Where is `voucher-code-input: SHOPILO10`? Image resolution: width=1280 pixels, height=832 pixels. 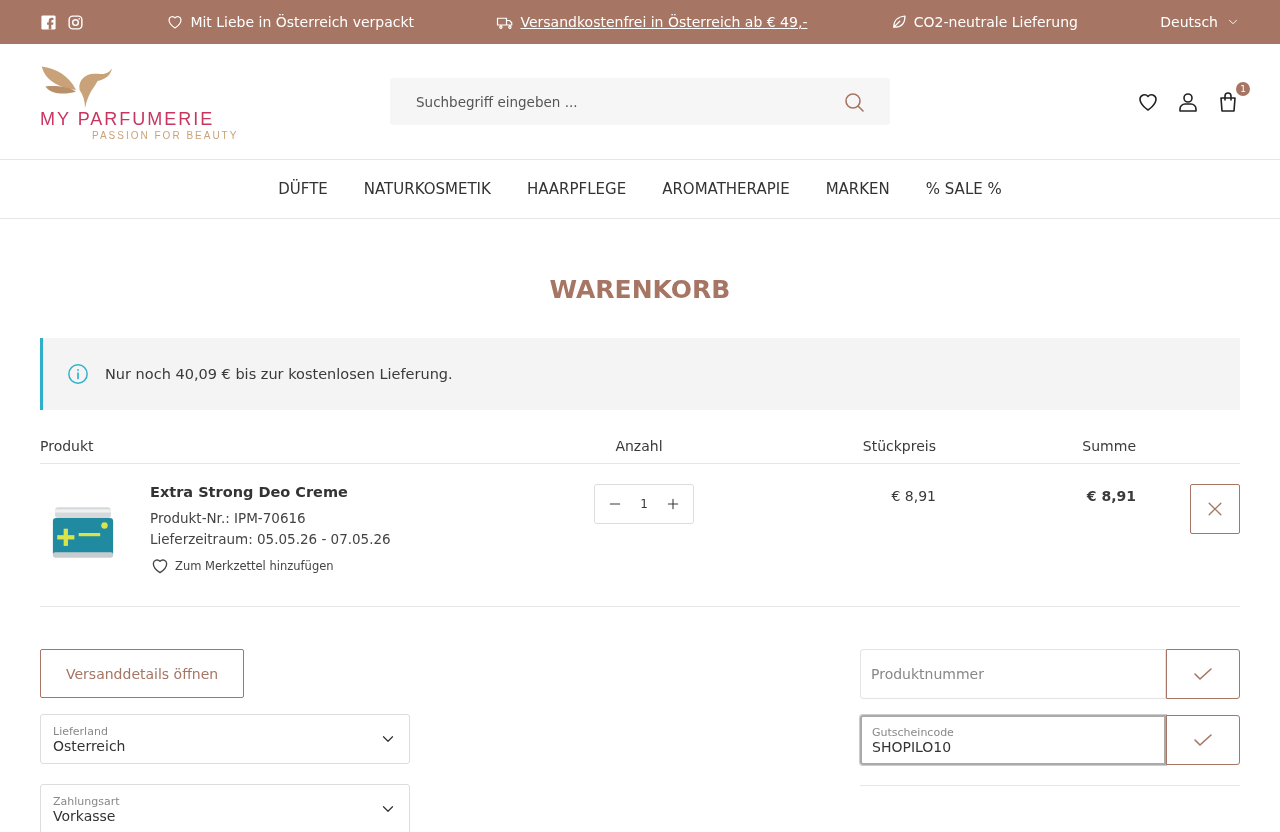 voucher-code-input: SHOPILO10 is located at coordinates (1013, 746).